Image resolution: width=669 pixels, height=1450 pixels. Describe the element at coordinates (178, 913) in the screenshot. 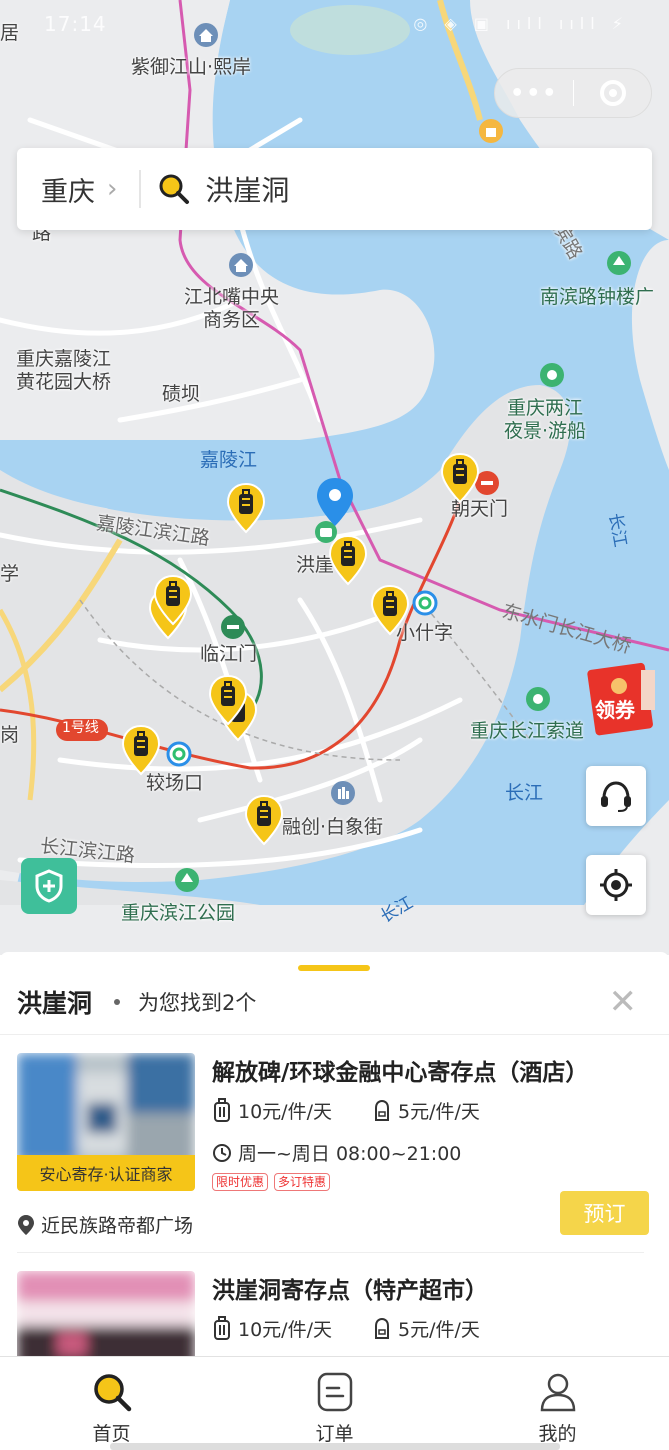

I see `map-label-binjiang-park: 重庆滨江公园` at that location.